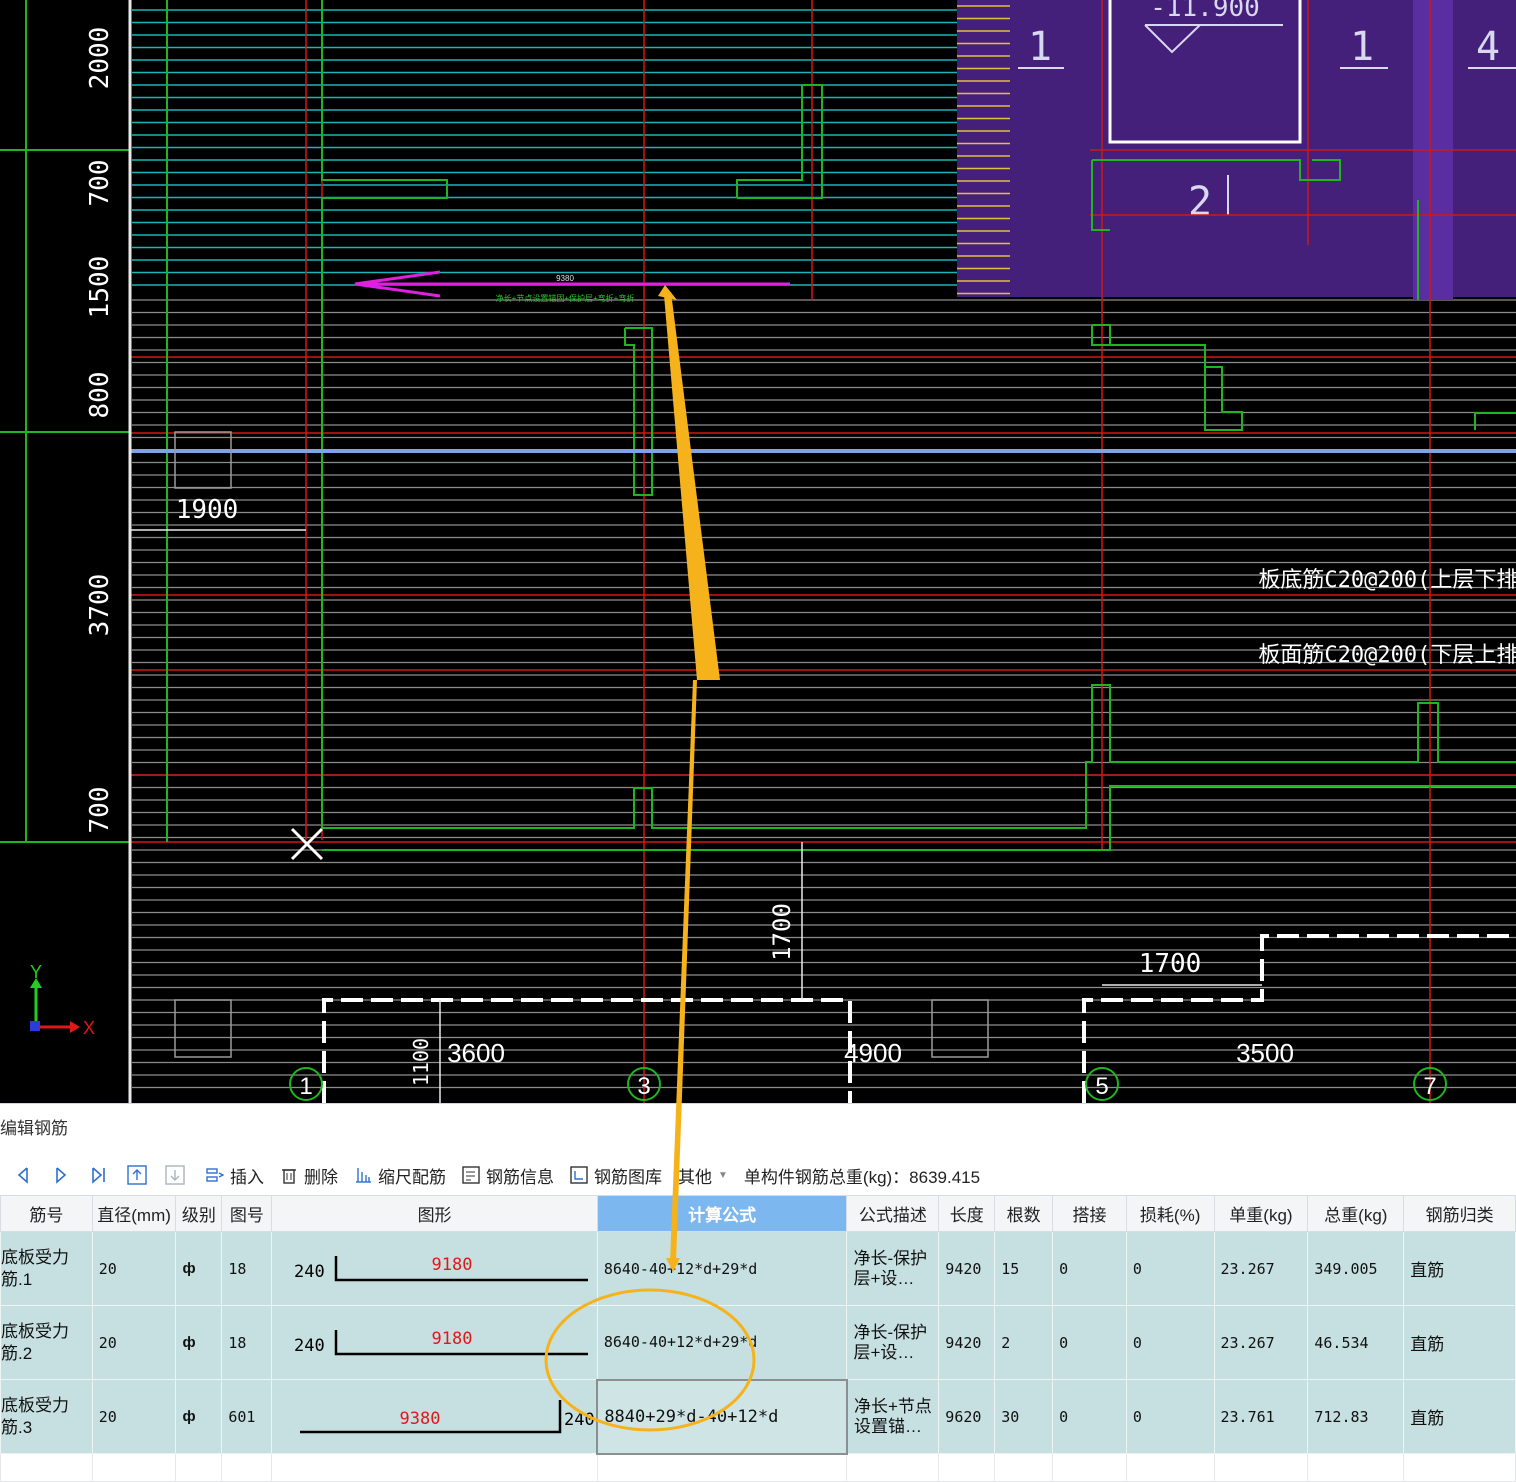 This screenshot has height=1482, width=1516. I want to click on count-cell: 2, so click(1024, 1342).